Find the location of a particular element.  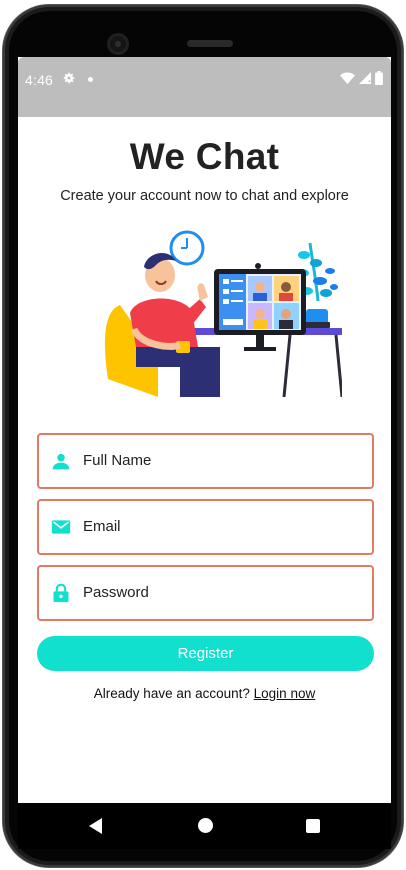

home-icon is located at coordinates (205, 825).